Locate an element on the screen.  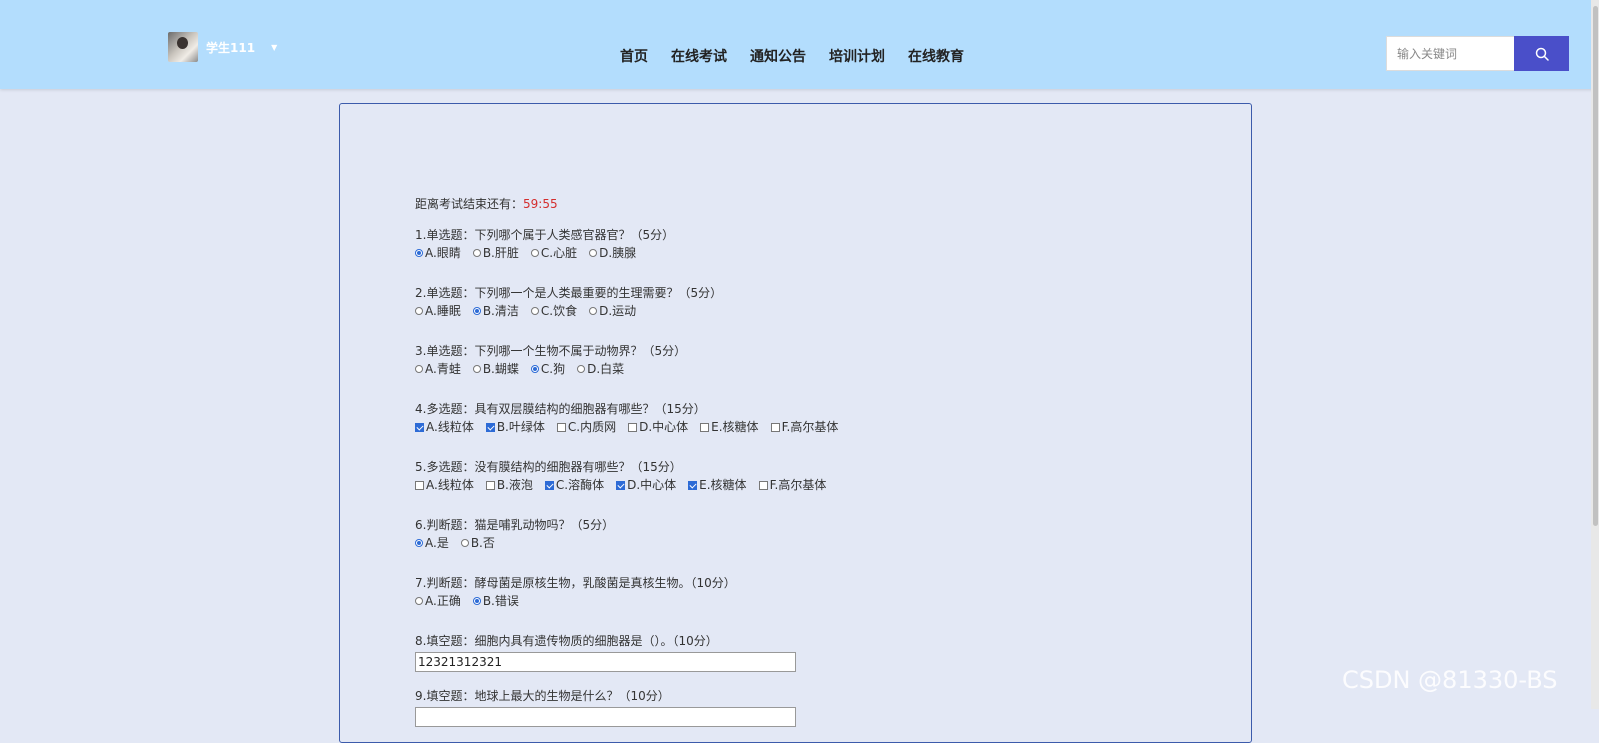
question-6: 6.判断题：猫是哺乳动物吗？（5分） A.是 B.否 is located at coordinates (514, 534).